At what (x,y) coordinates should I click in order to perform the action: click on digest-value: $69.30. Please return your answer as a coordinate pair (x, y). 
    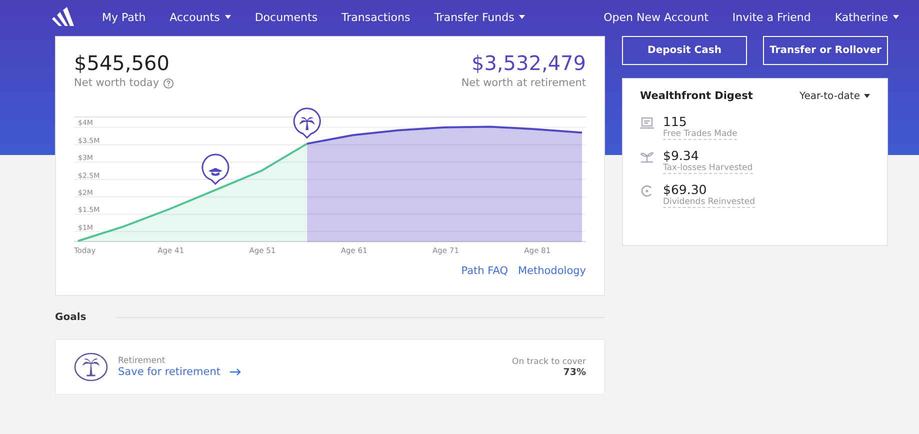
    Looking at the image, I should click on (685, 189).